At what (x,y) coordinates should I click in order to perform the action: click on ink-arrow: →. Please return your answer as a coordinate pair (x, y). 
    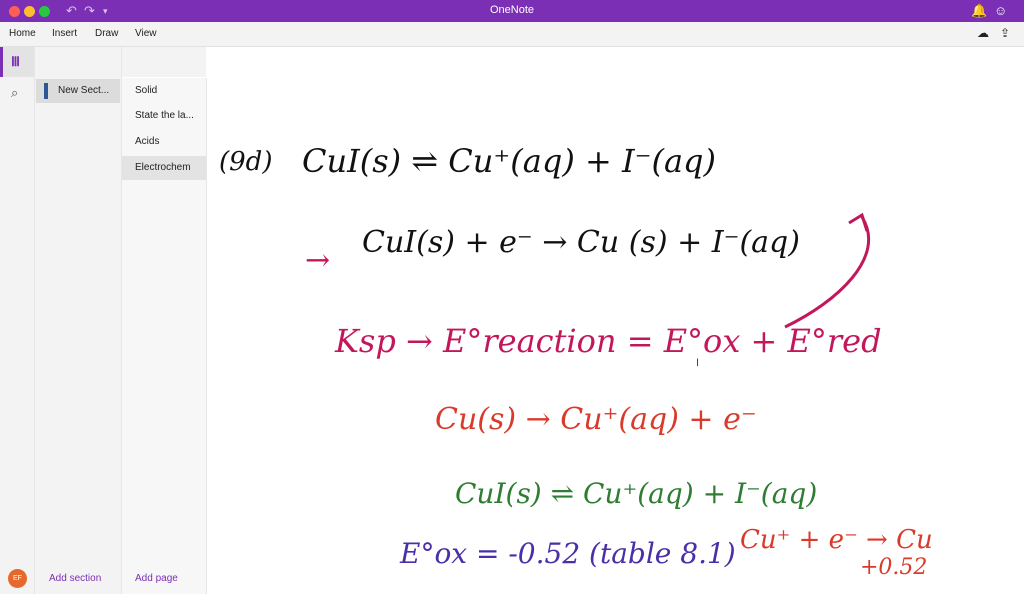
    Looking at the image, I should click on (318, 260).